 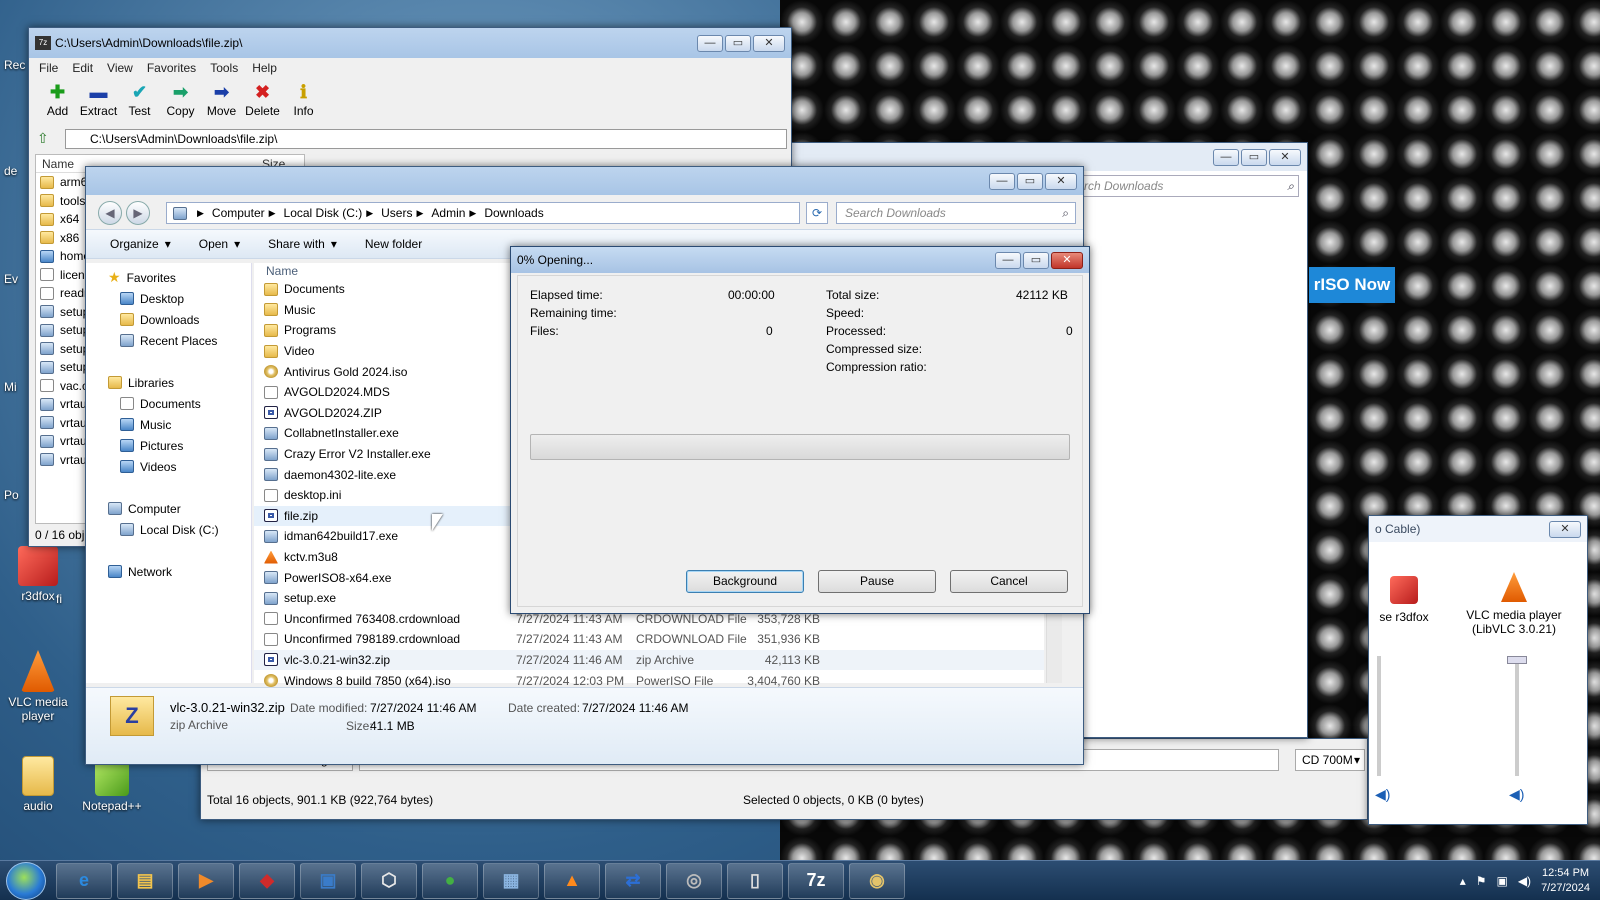 What do you see at coordinates (179, 340) in the screenshot?
I see `nav-item-recent-places: Recent Places` at bounding box center [179, 340].